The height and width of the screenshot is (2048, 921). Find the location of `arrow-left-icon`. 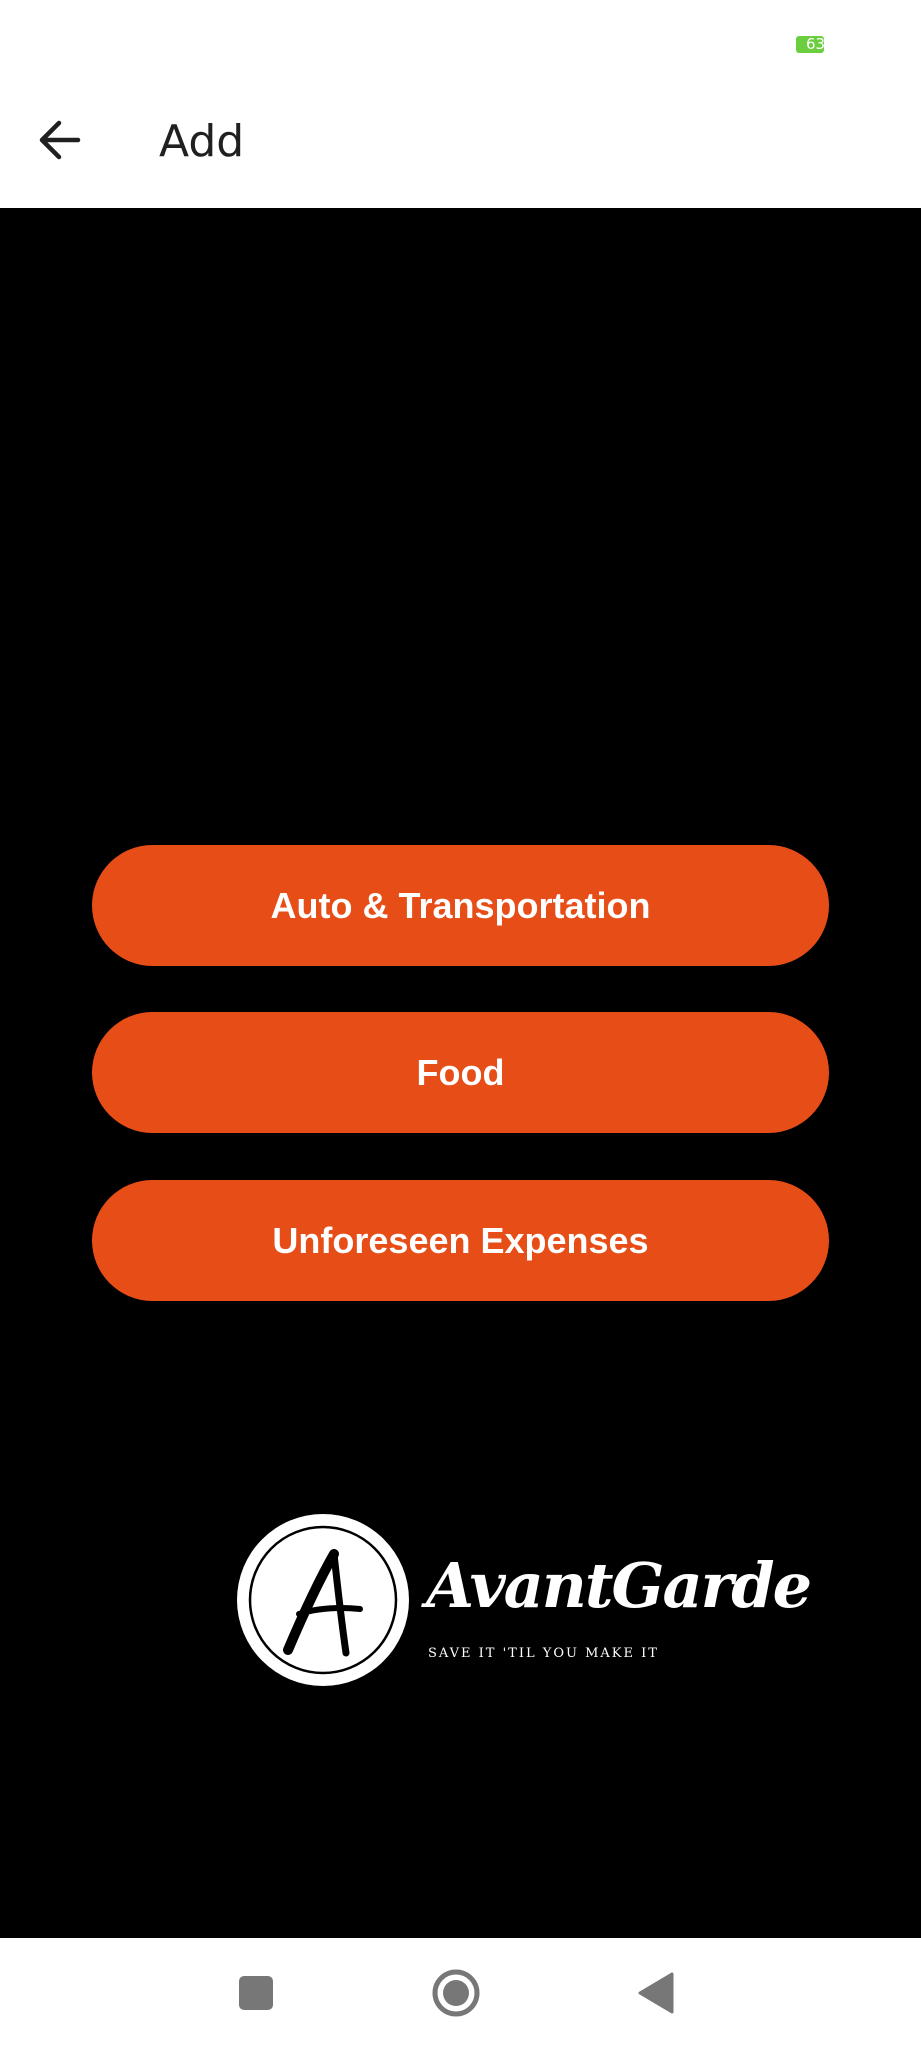

arrow-left-icon is located at coordinates (60, 140).